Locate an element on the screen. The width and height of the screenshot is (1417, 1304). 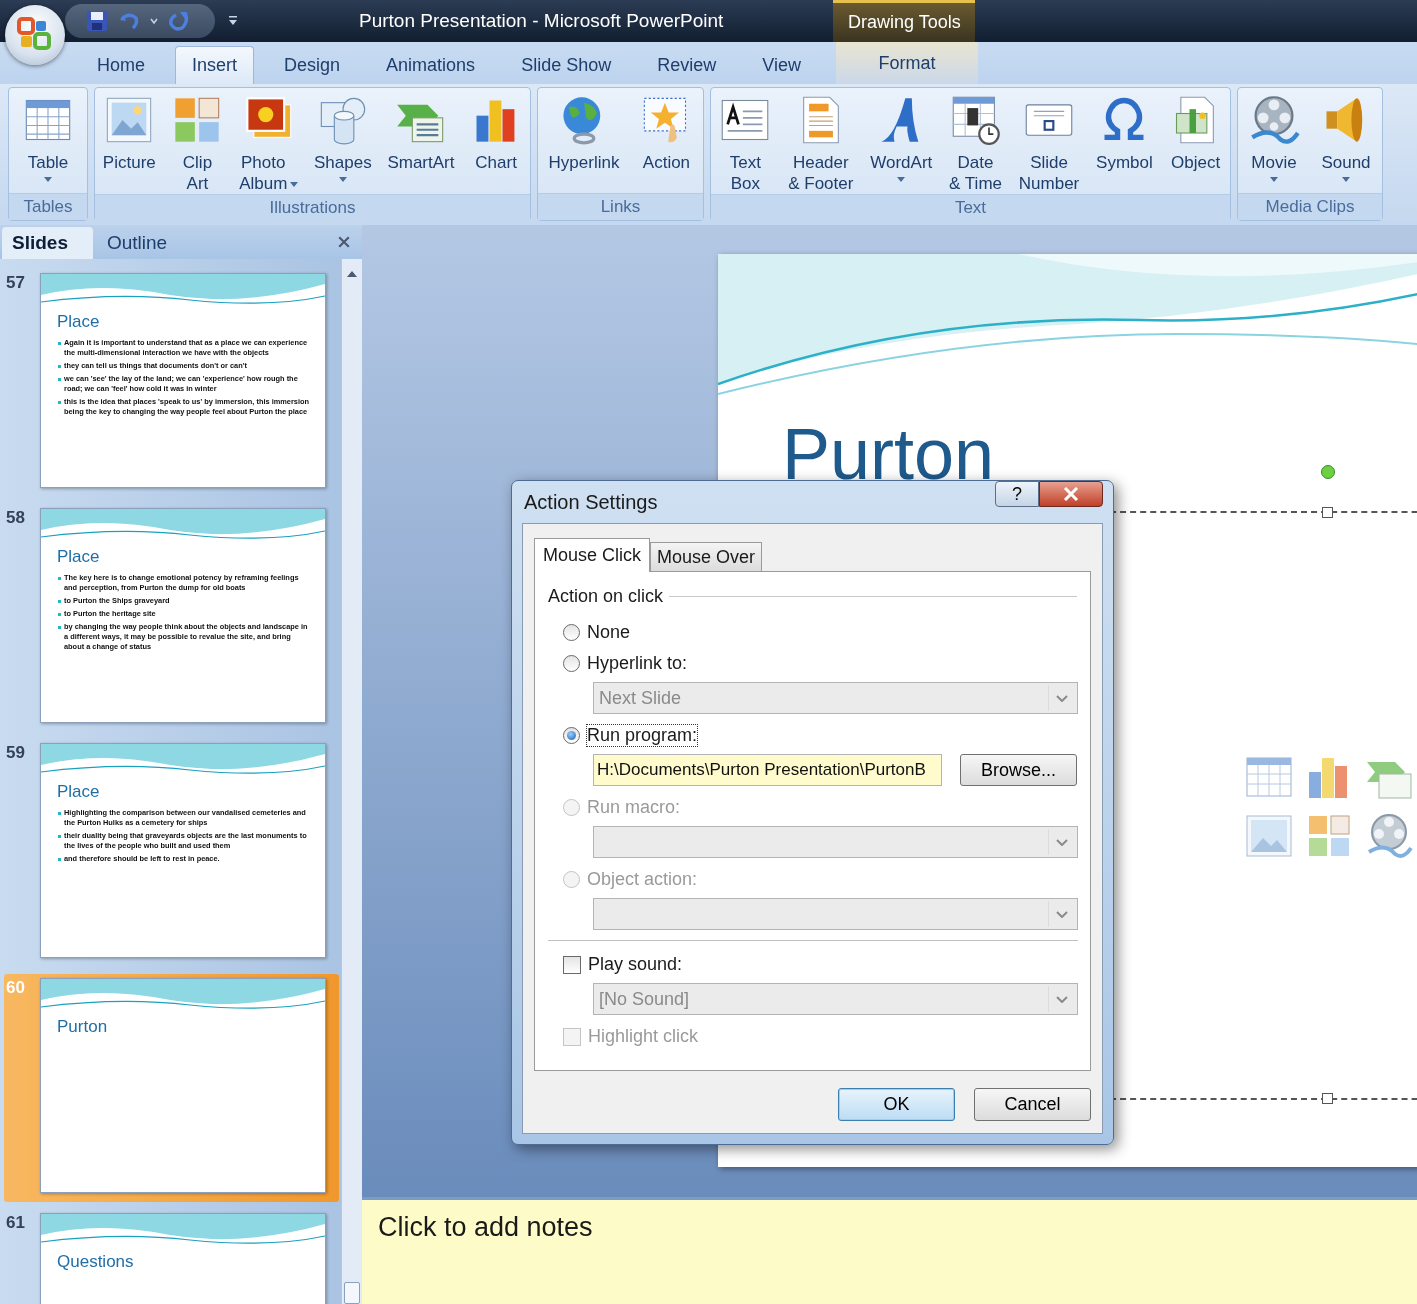
option-label: Highlight click is located at coordinates (643, 1036).